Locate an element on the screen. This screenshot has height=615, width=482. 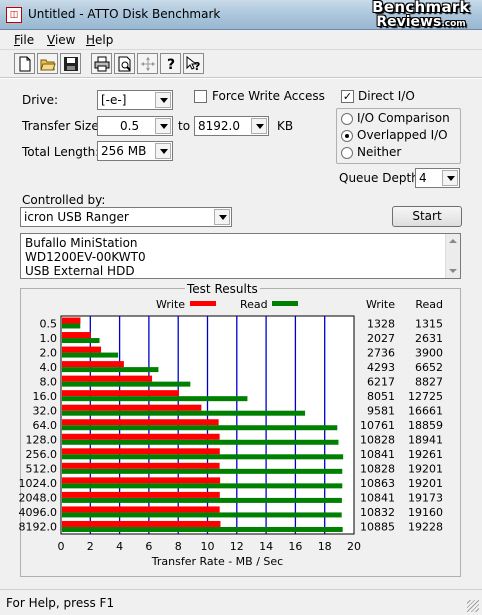
y-tick-label: 64.0 is located at coordinates (45, 425).